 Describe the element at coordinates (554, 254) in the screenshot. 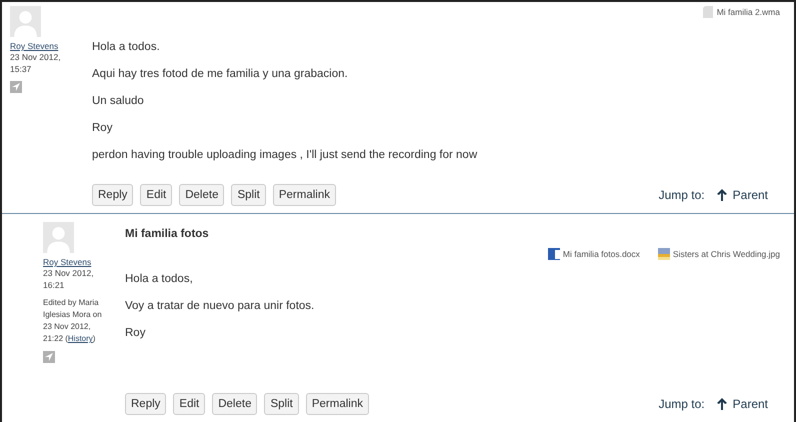

I see `document-icon` at that location.